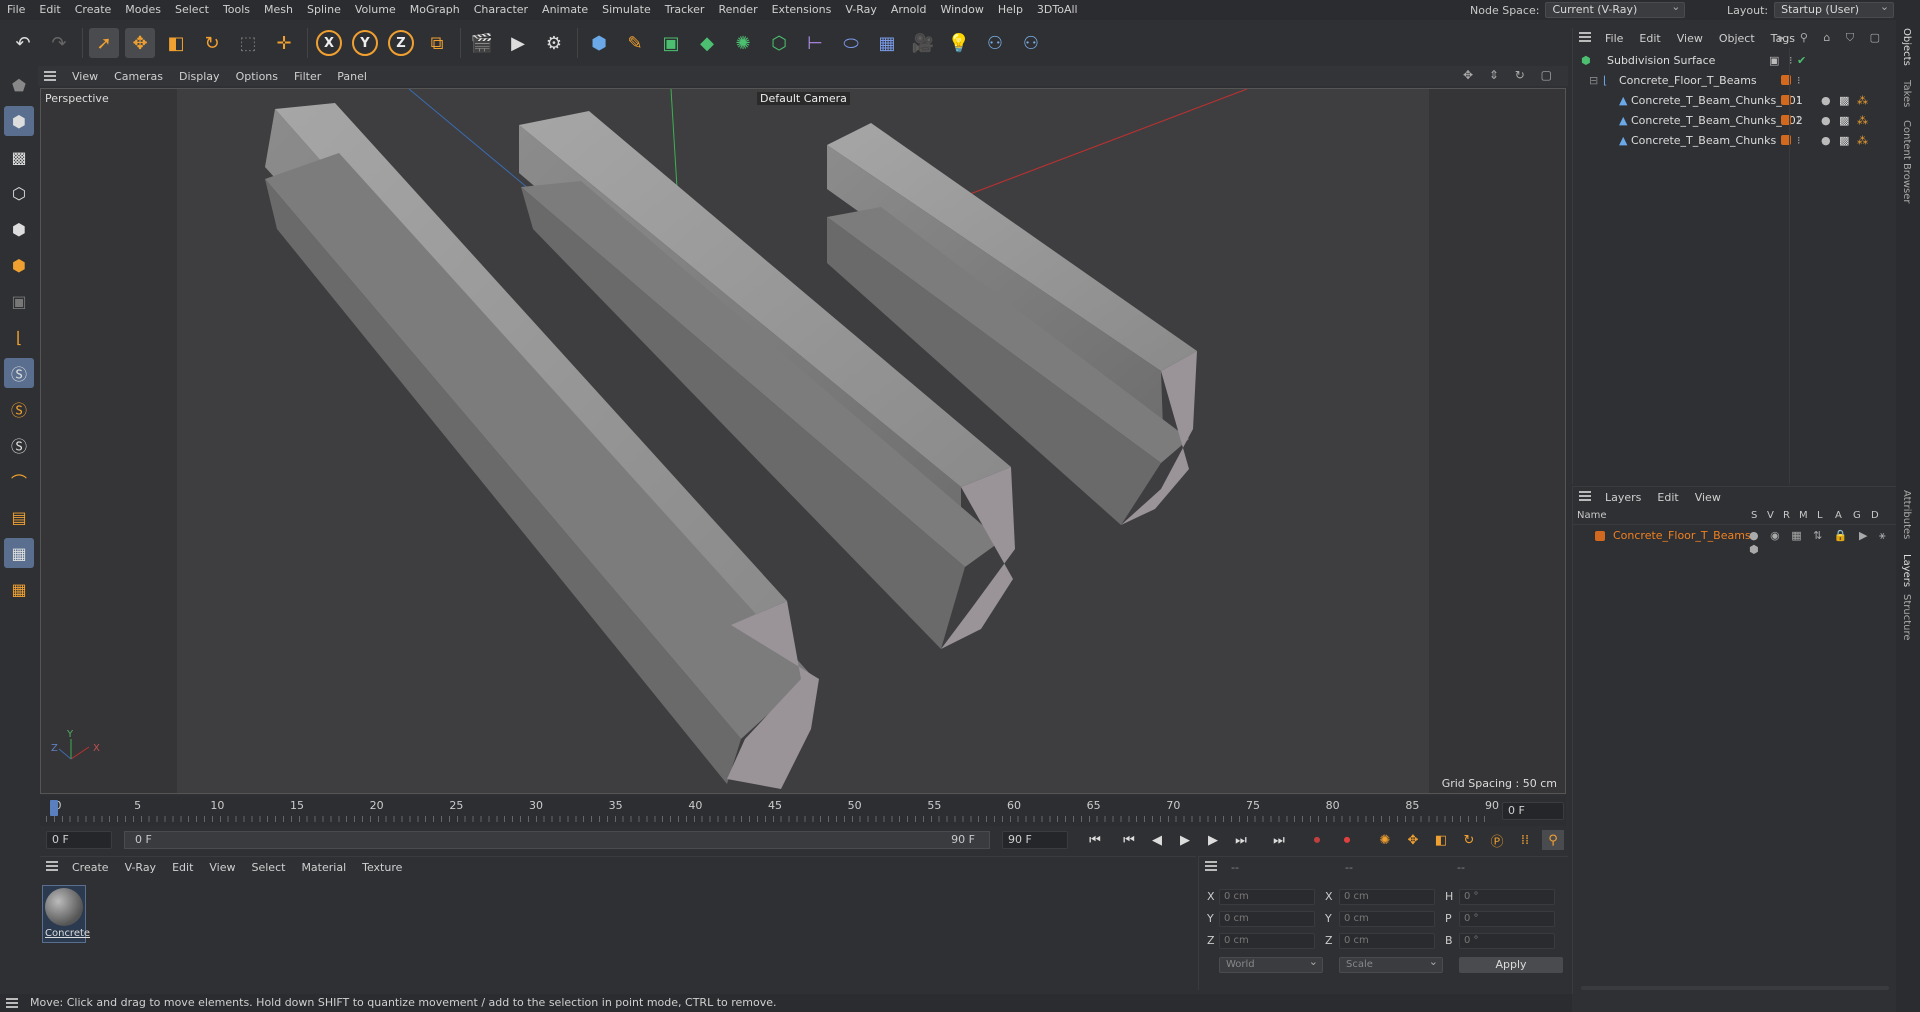  What do you see at coordinates (307, 76) in the screenshot?
I see `viewport-menu-filter: Filter` at bounding box center [307, 76].